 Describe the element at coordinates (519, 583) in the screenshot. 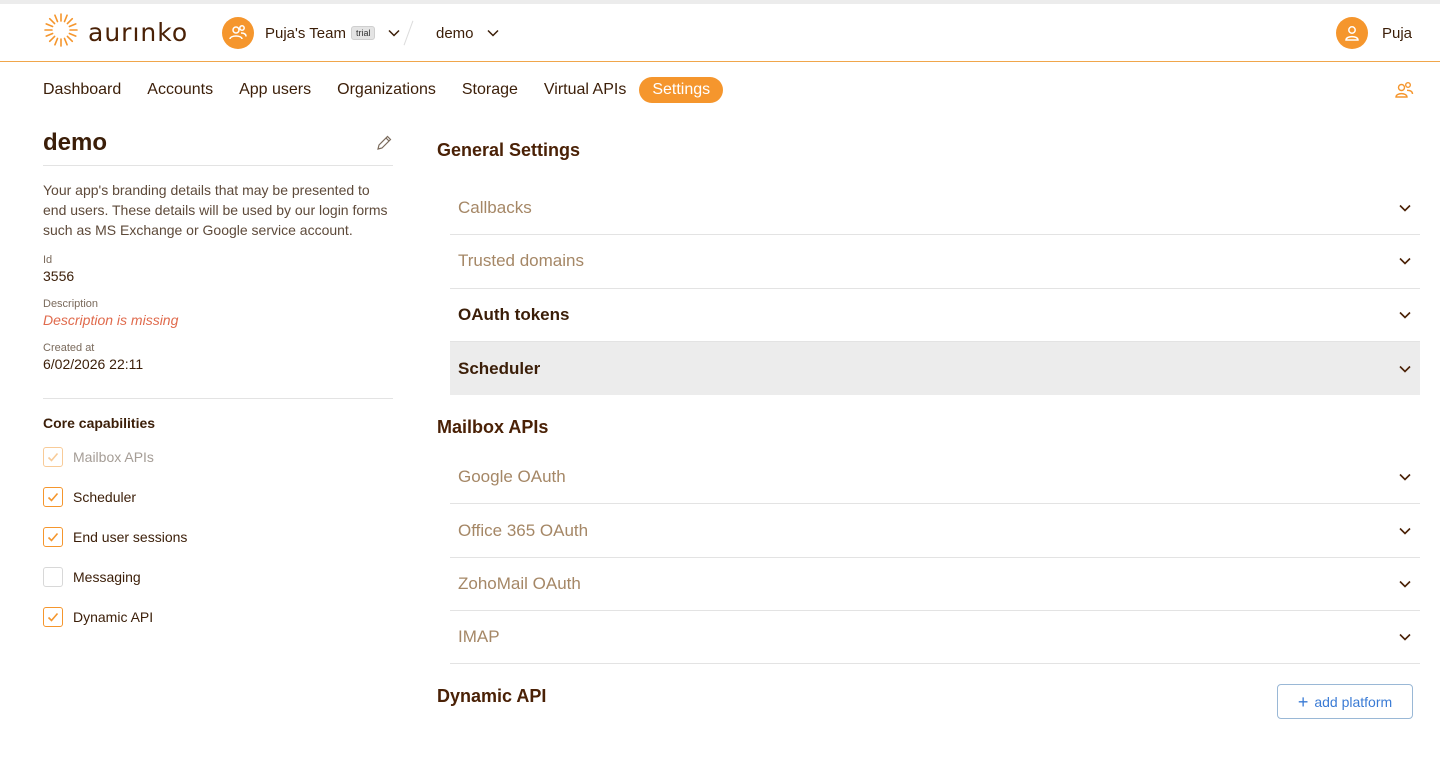

I see `accordion-label: ZohoMail OAuth` at that location.